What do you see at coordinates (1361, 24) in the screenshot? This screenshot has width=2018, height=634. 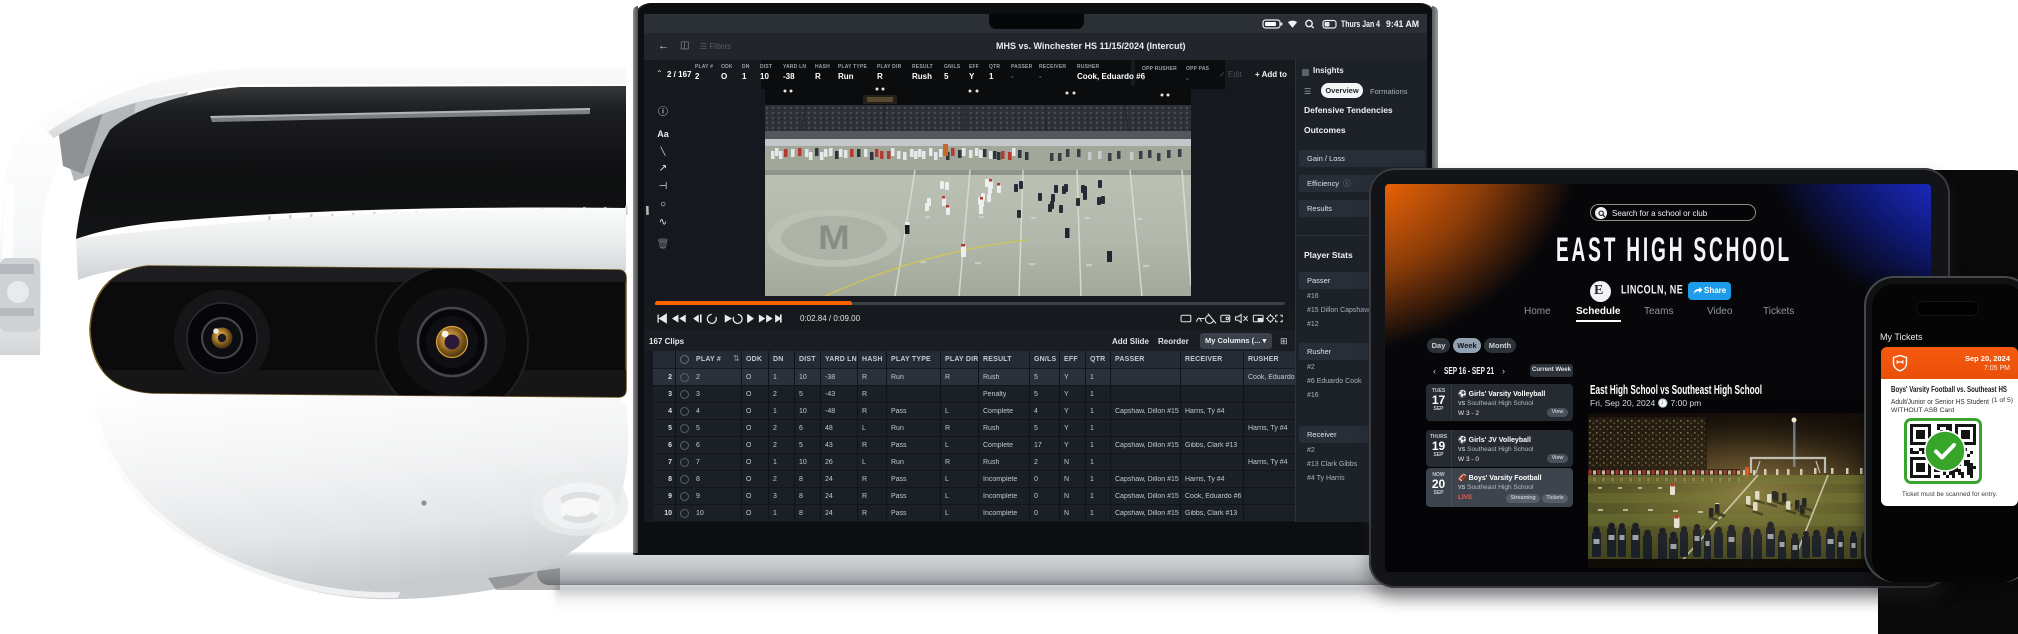 I see `svg-text: Thurs Jan 4` at bounding box center [1361, 24].